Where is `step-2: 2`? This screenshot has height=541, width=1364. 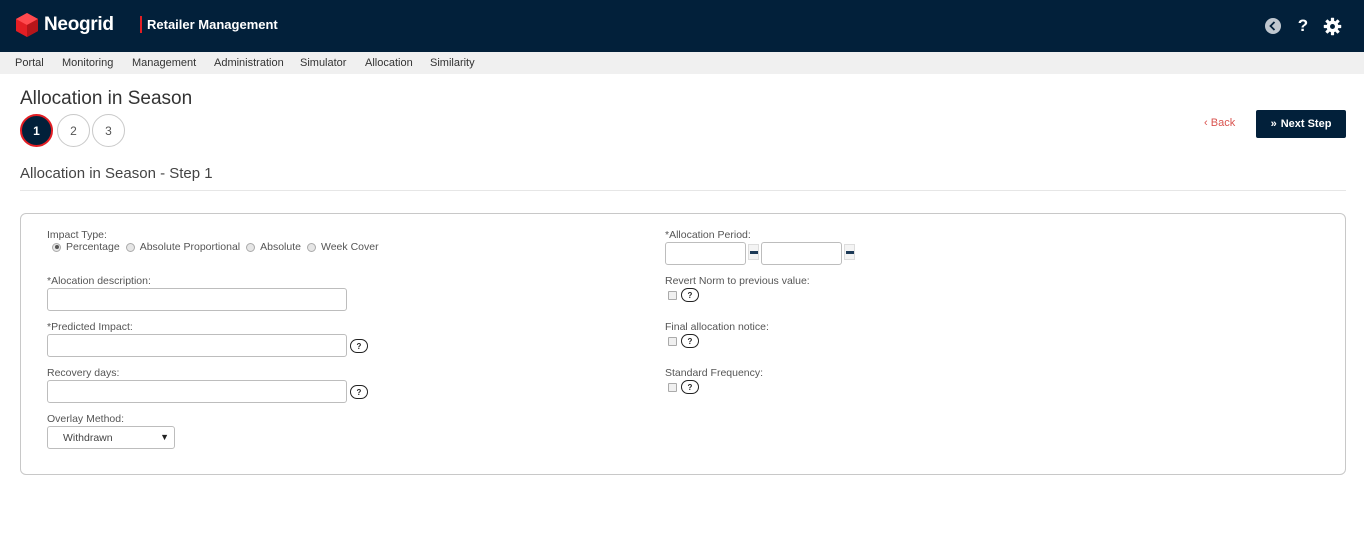
step-2: 2 is located at coordinates (73, 130).